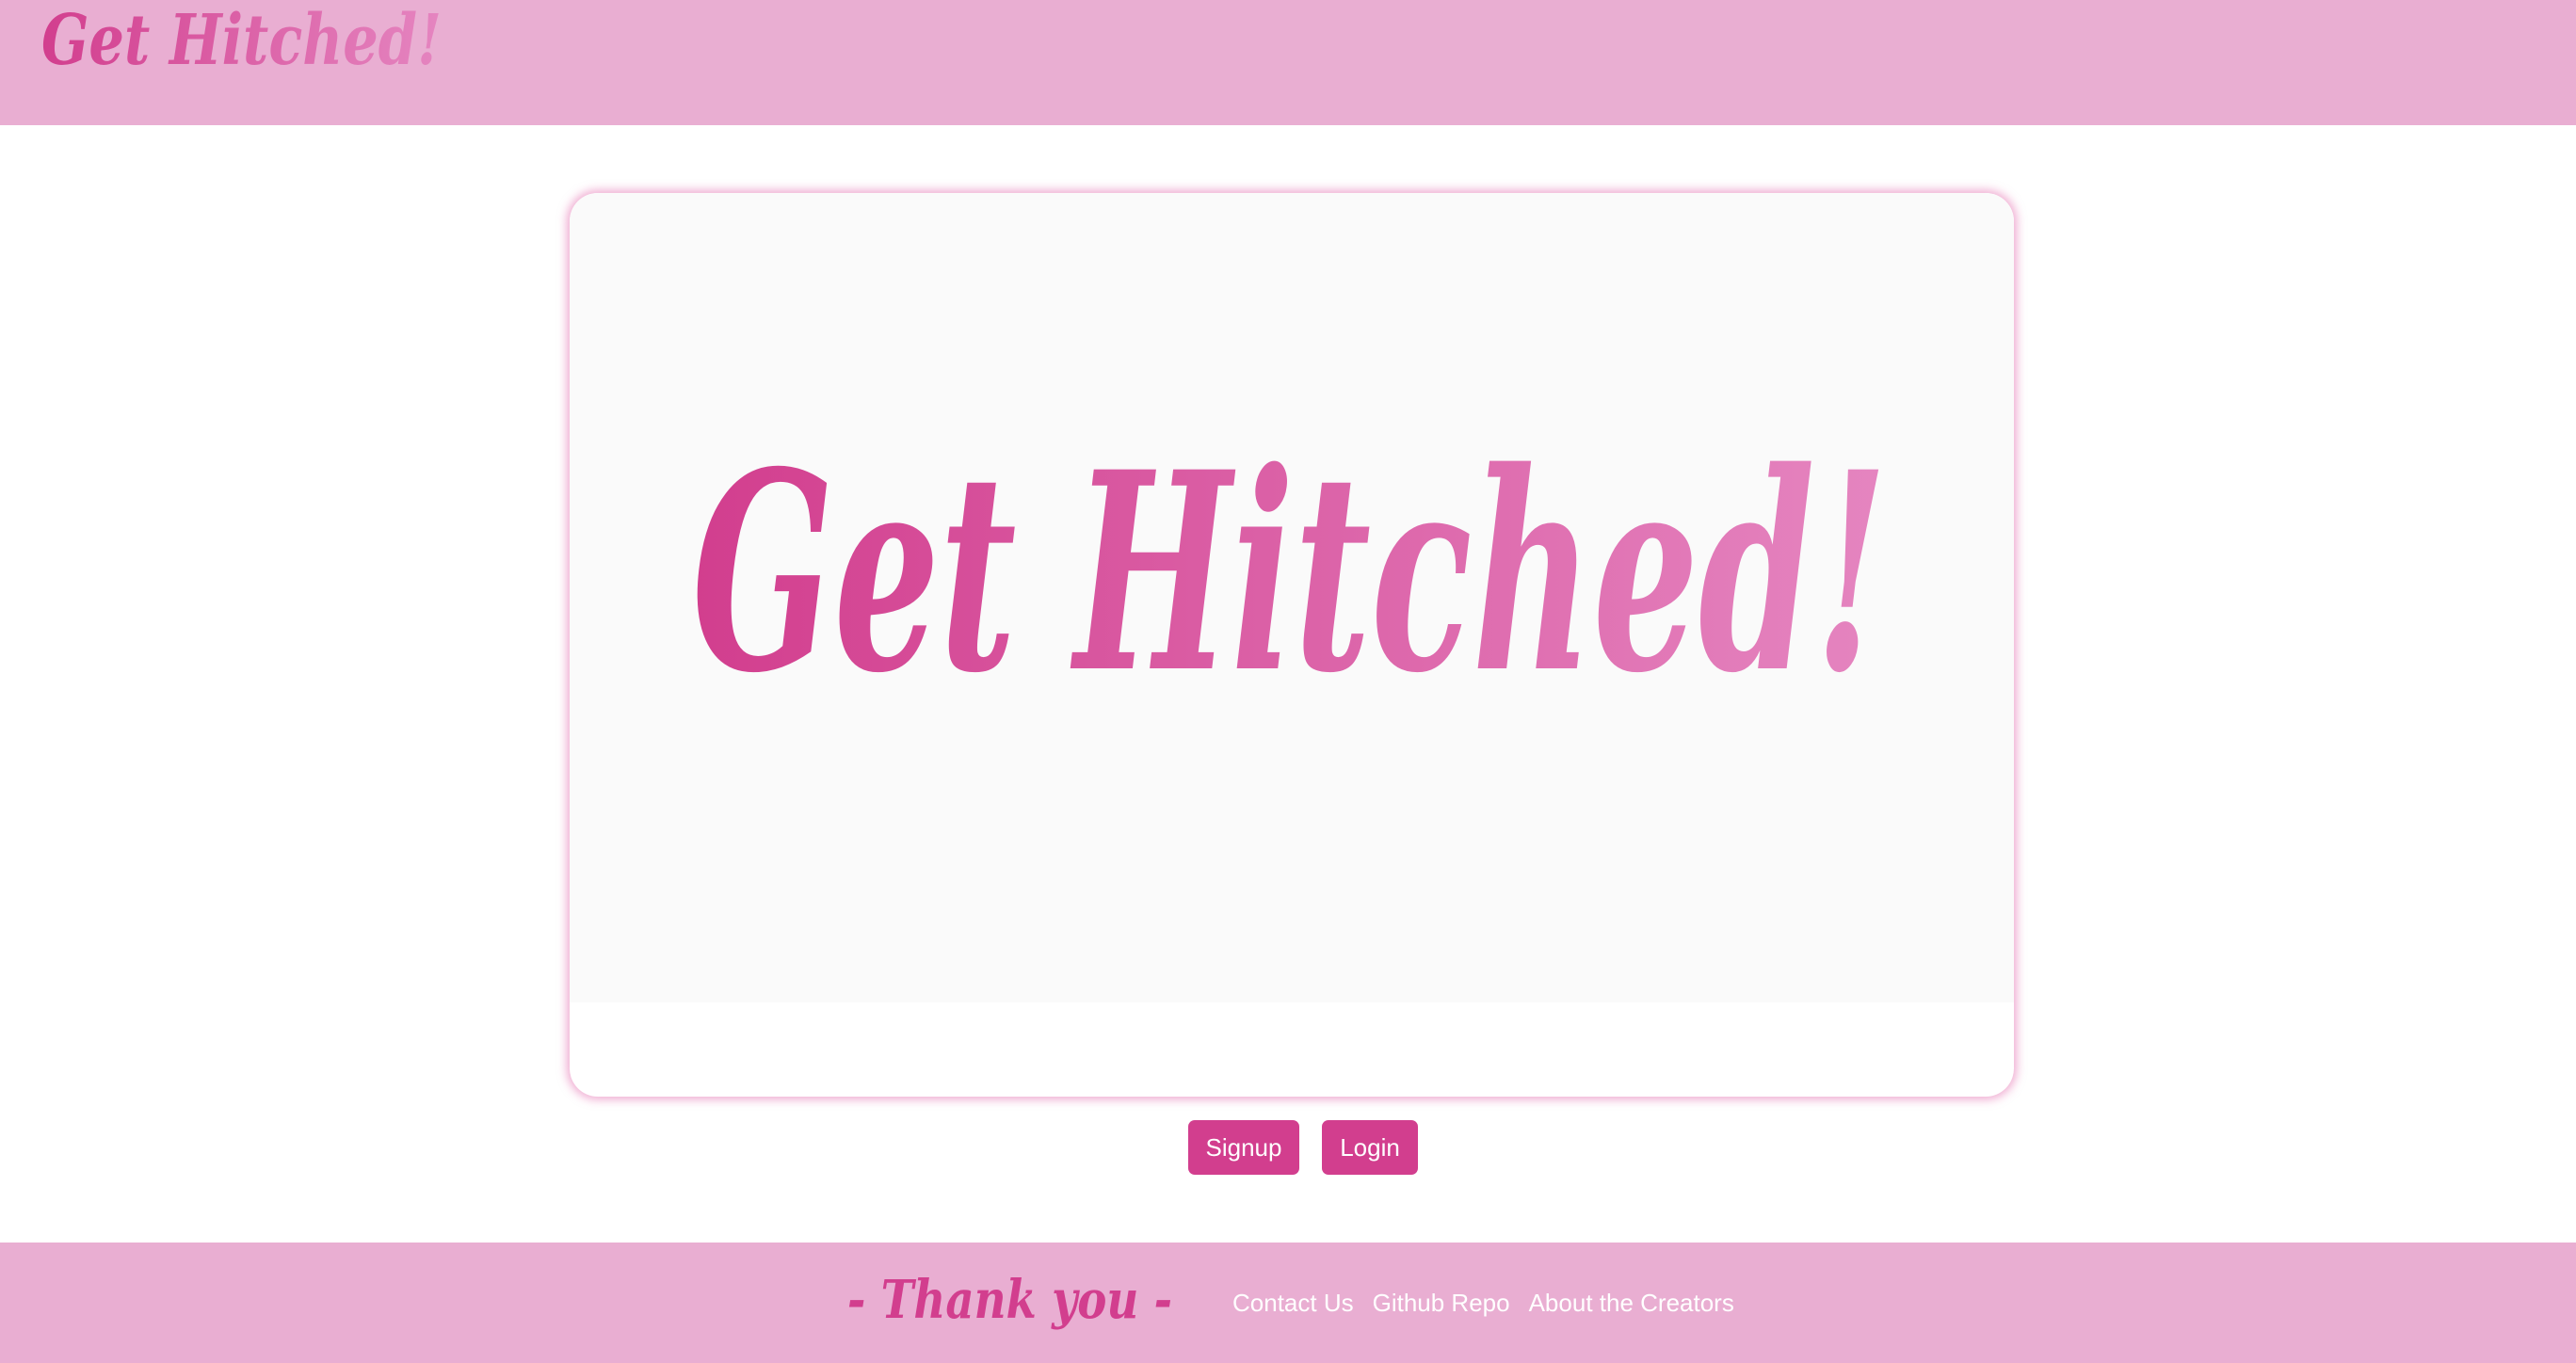 The width and height of the screenshot is (2576, 1363). What do you see at coordinates (1370, 1148) in the screenshot?
I see `login-button: Login` at bounding box center [1370, 1148].